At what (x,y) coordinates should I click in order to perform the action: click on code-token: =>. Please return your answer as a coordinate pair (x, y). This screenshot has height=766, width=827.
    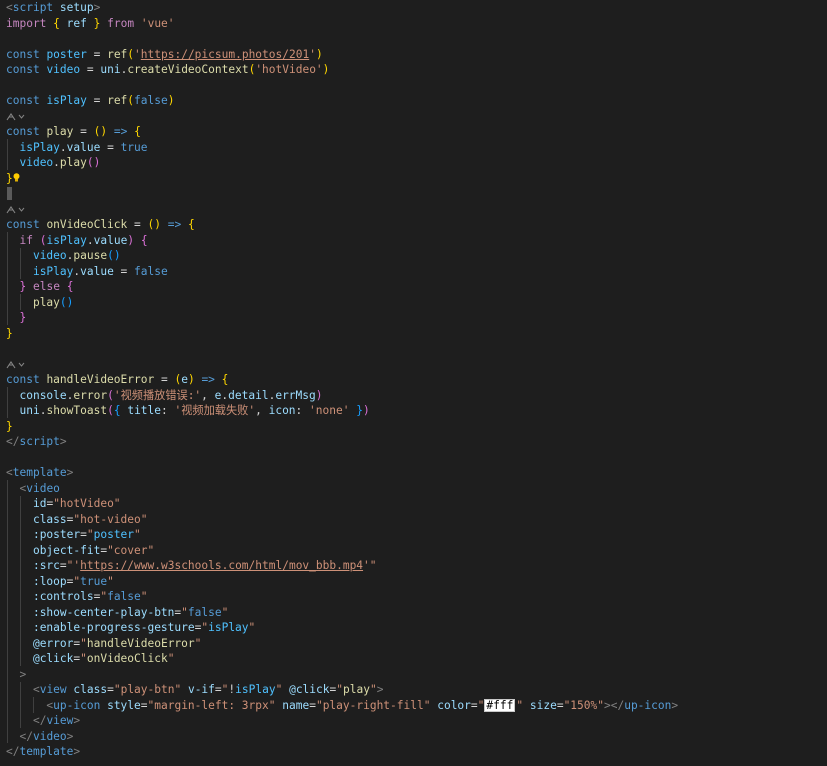
    Looking at the image, I should click on (174, 224).